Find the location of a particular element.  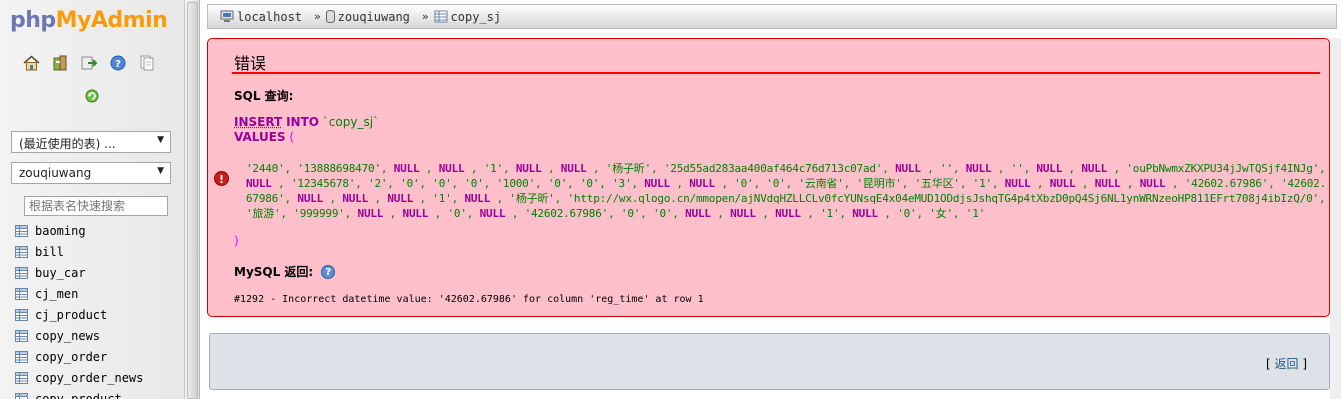

breadcrumb-bar: localhost » zouqiuwang » copy_sj is located at coordinates (772, 16).